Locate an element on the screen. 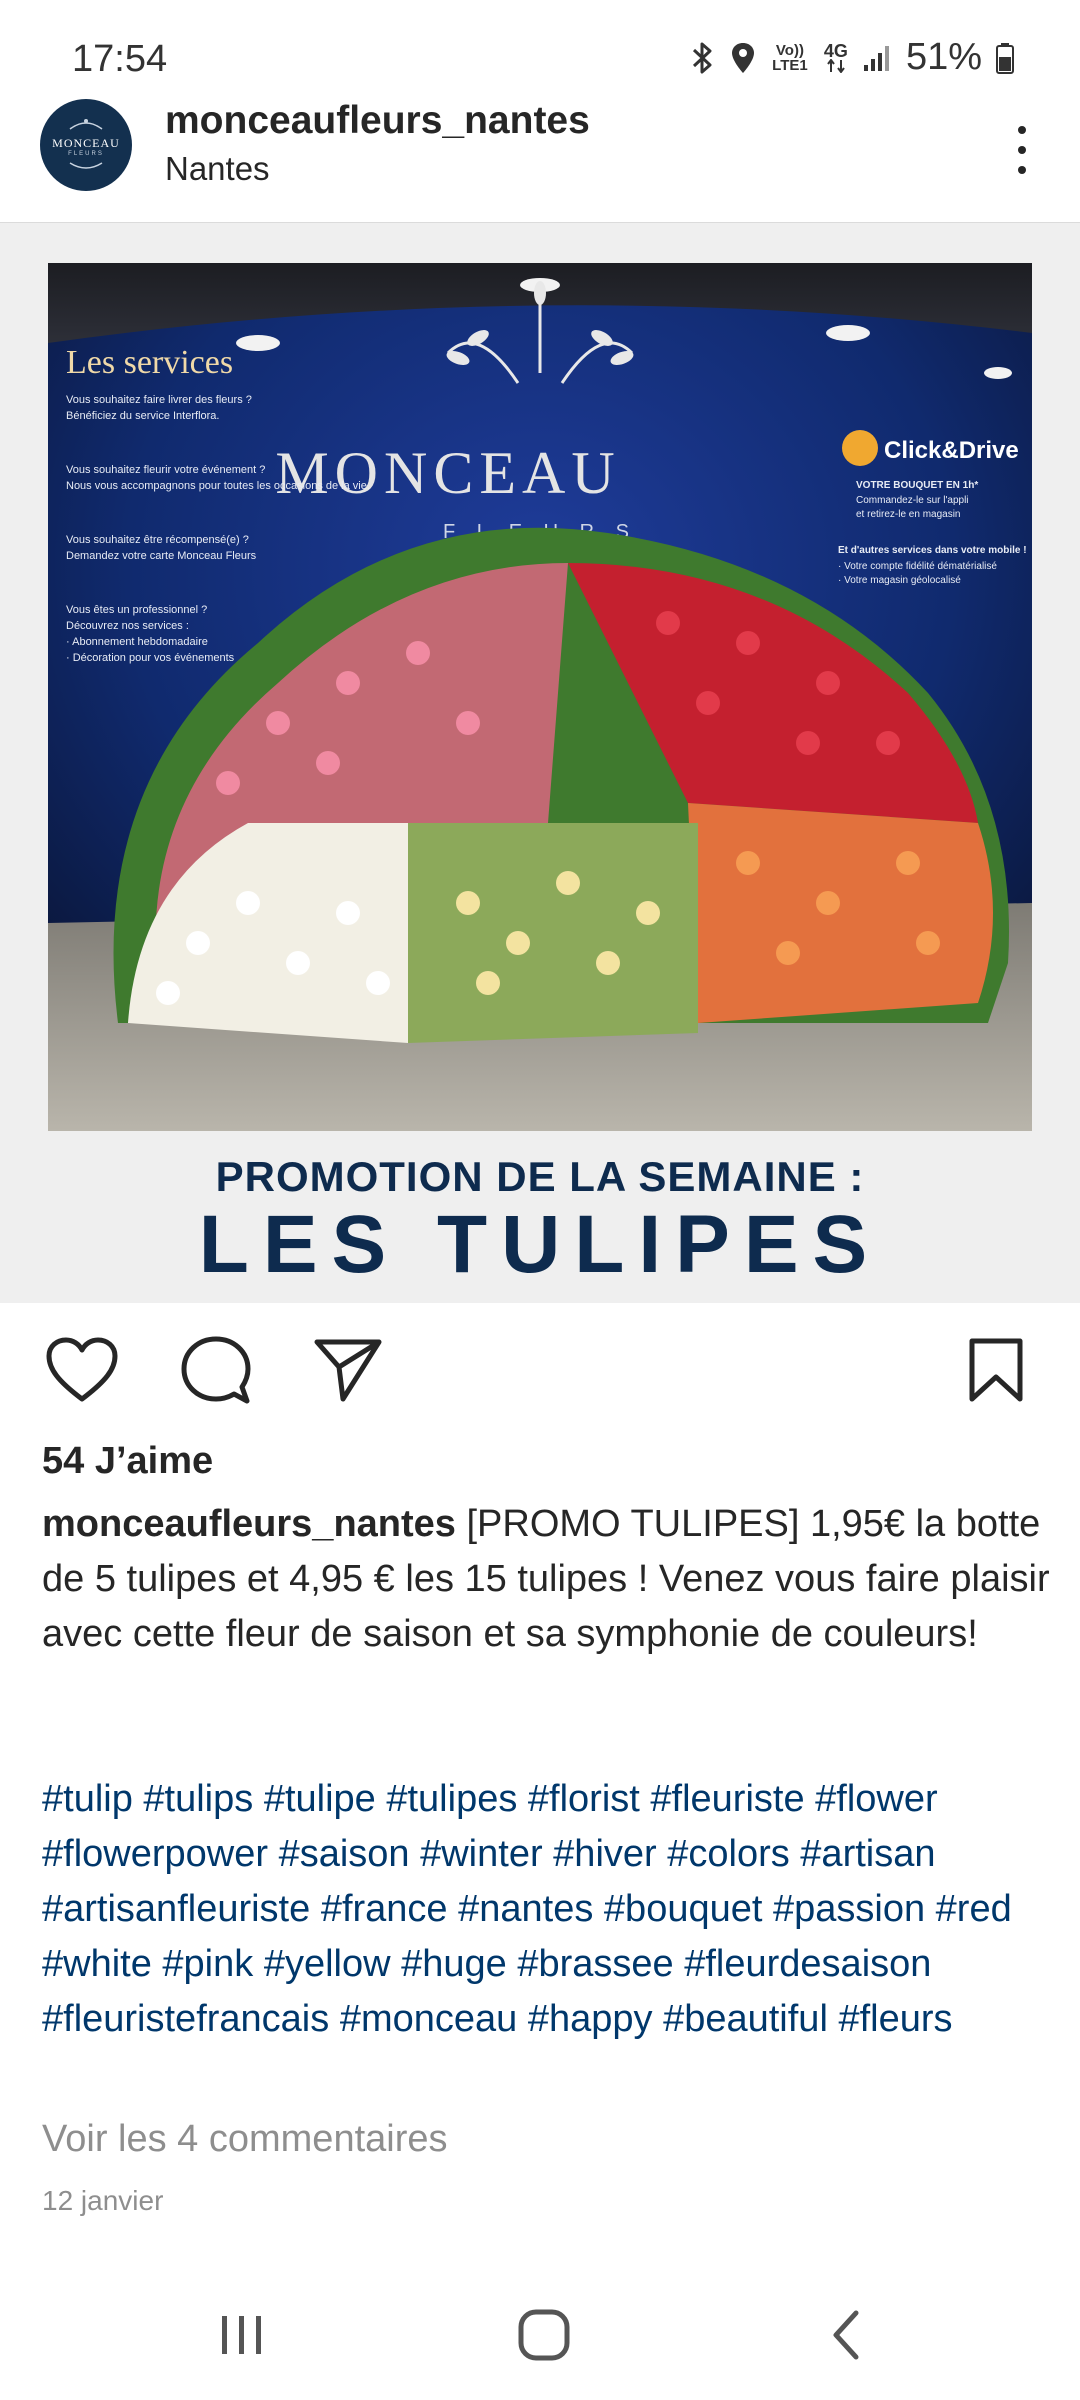  send-icon is located at coordinates (348, 1370).